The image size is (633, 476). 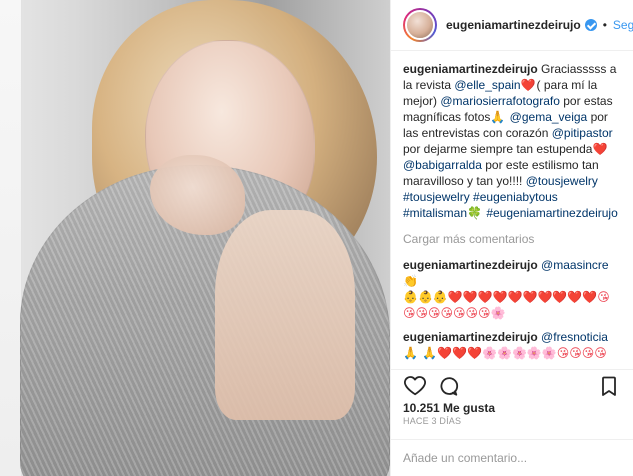 I want to click on profile-username: eugeniamartinezdeirujo, so click(x=521, y=24).